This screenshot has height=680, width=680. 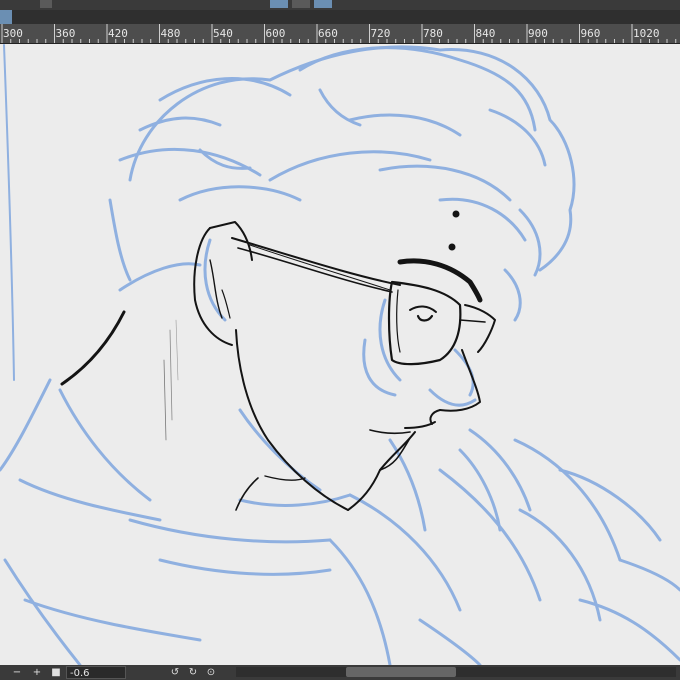 What do you see at coordinates (175, 672) in the screenshot?
I see `rotate-left-icon: ↺` at bounding box center [175, 672].